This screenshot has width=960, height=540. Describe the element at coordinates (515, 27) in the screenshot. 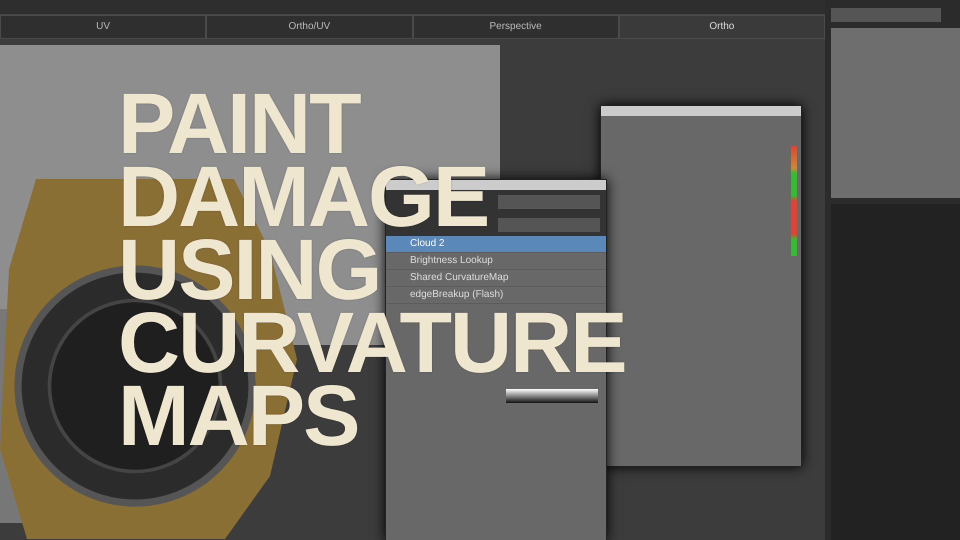

I see `viewport-tab: Perspective` at that location.